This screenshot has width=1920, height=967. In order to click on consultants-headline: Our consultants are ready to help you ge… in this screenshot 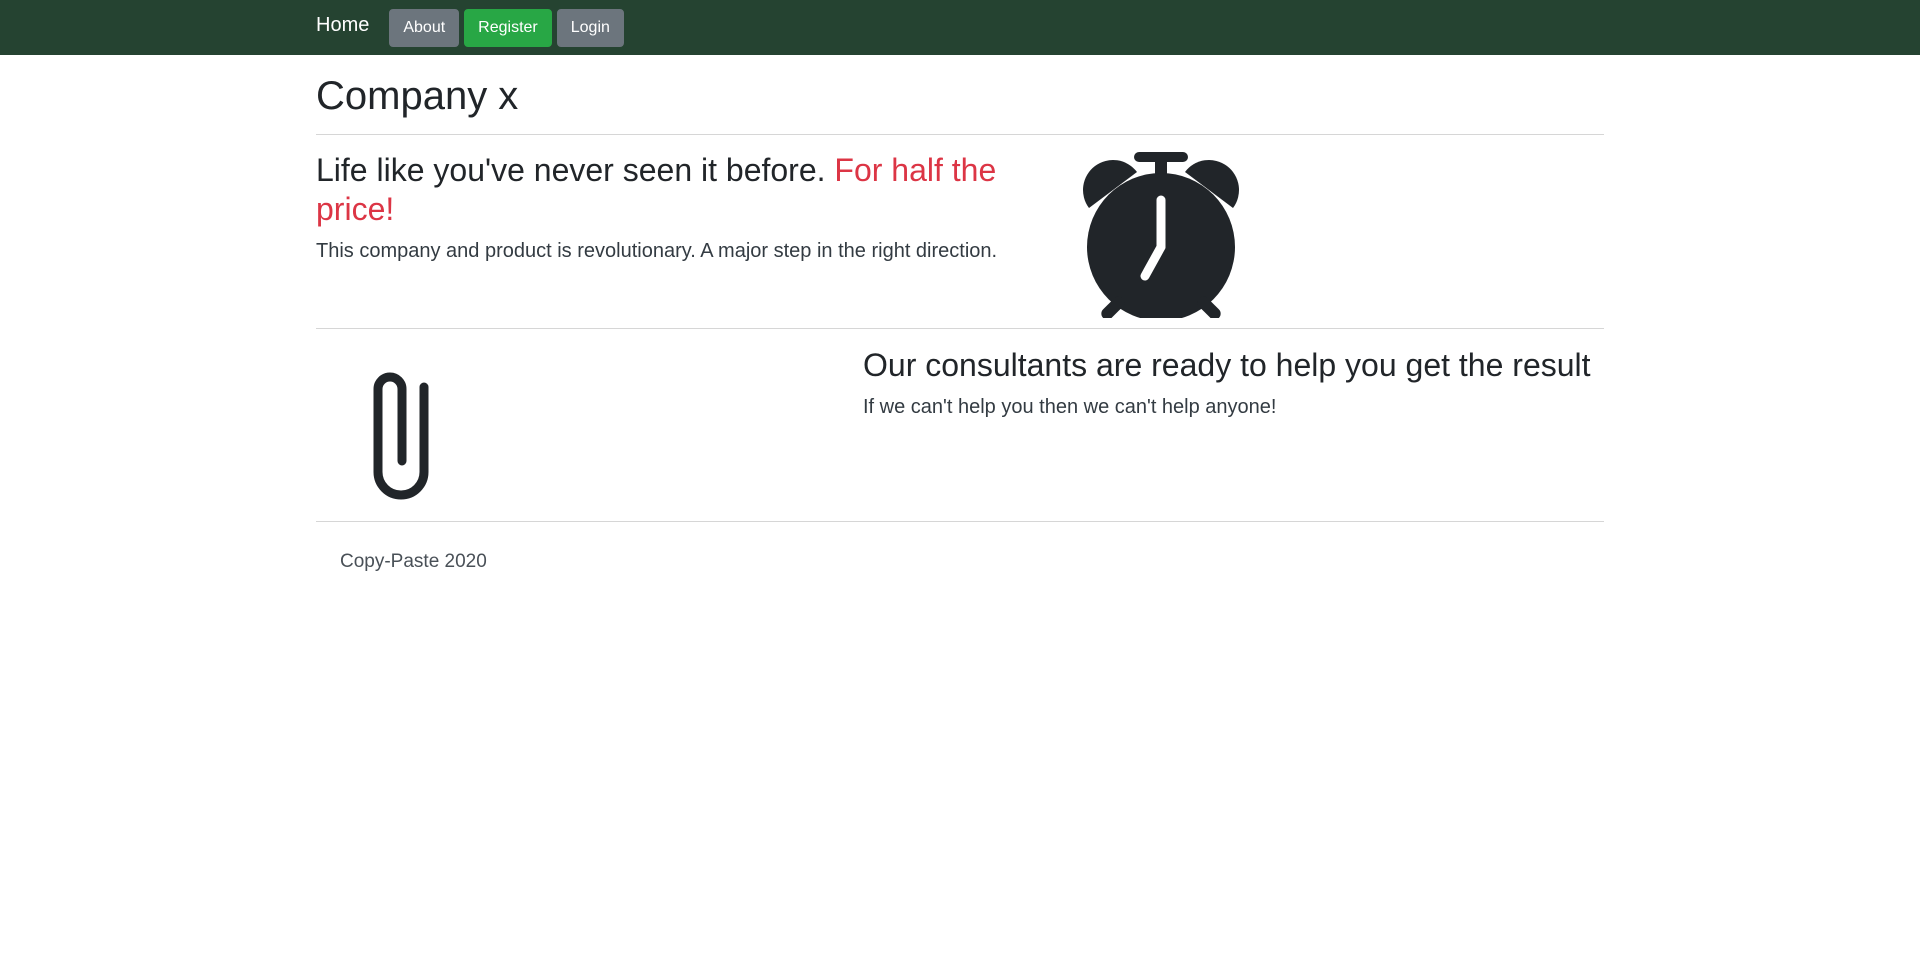, I will do `click(1227, 365)`.